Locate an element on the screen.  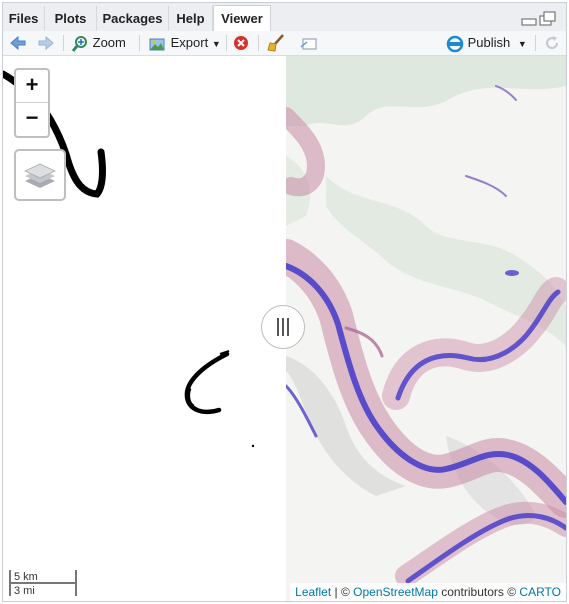
refresh-icon is located at coordinates (552, 43).